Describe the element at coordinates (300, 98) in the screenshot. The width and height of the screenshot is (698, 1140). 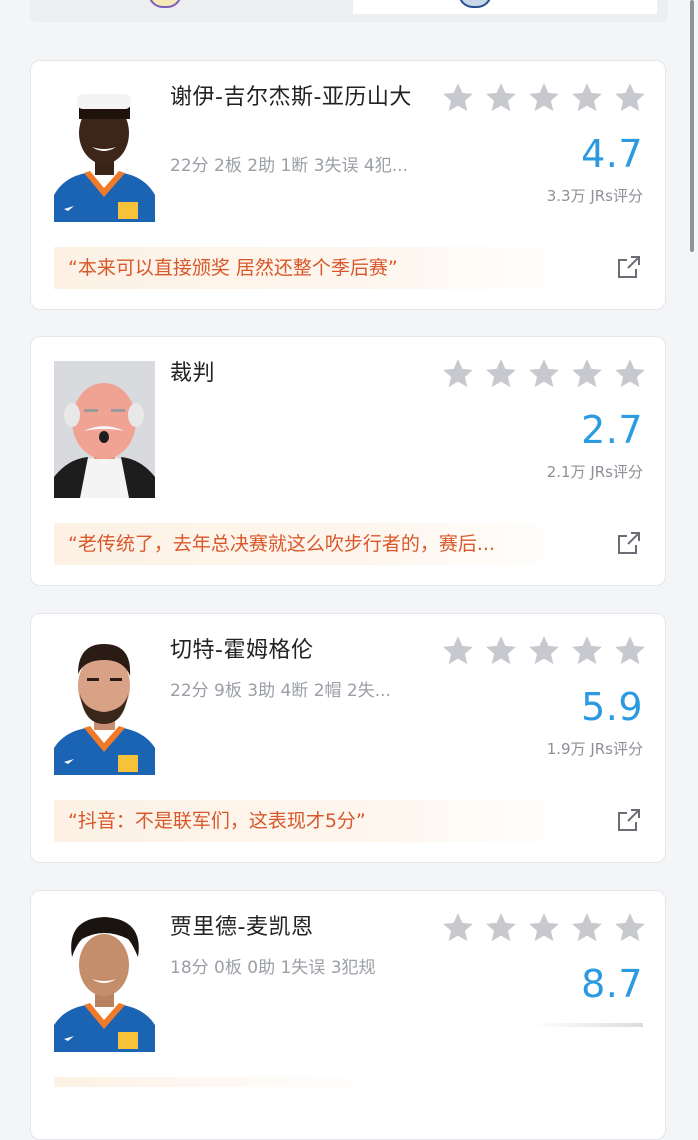
I see `player-name: 谢伊-吉尔杰斯-亚历山大` at that location.